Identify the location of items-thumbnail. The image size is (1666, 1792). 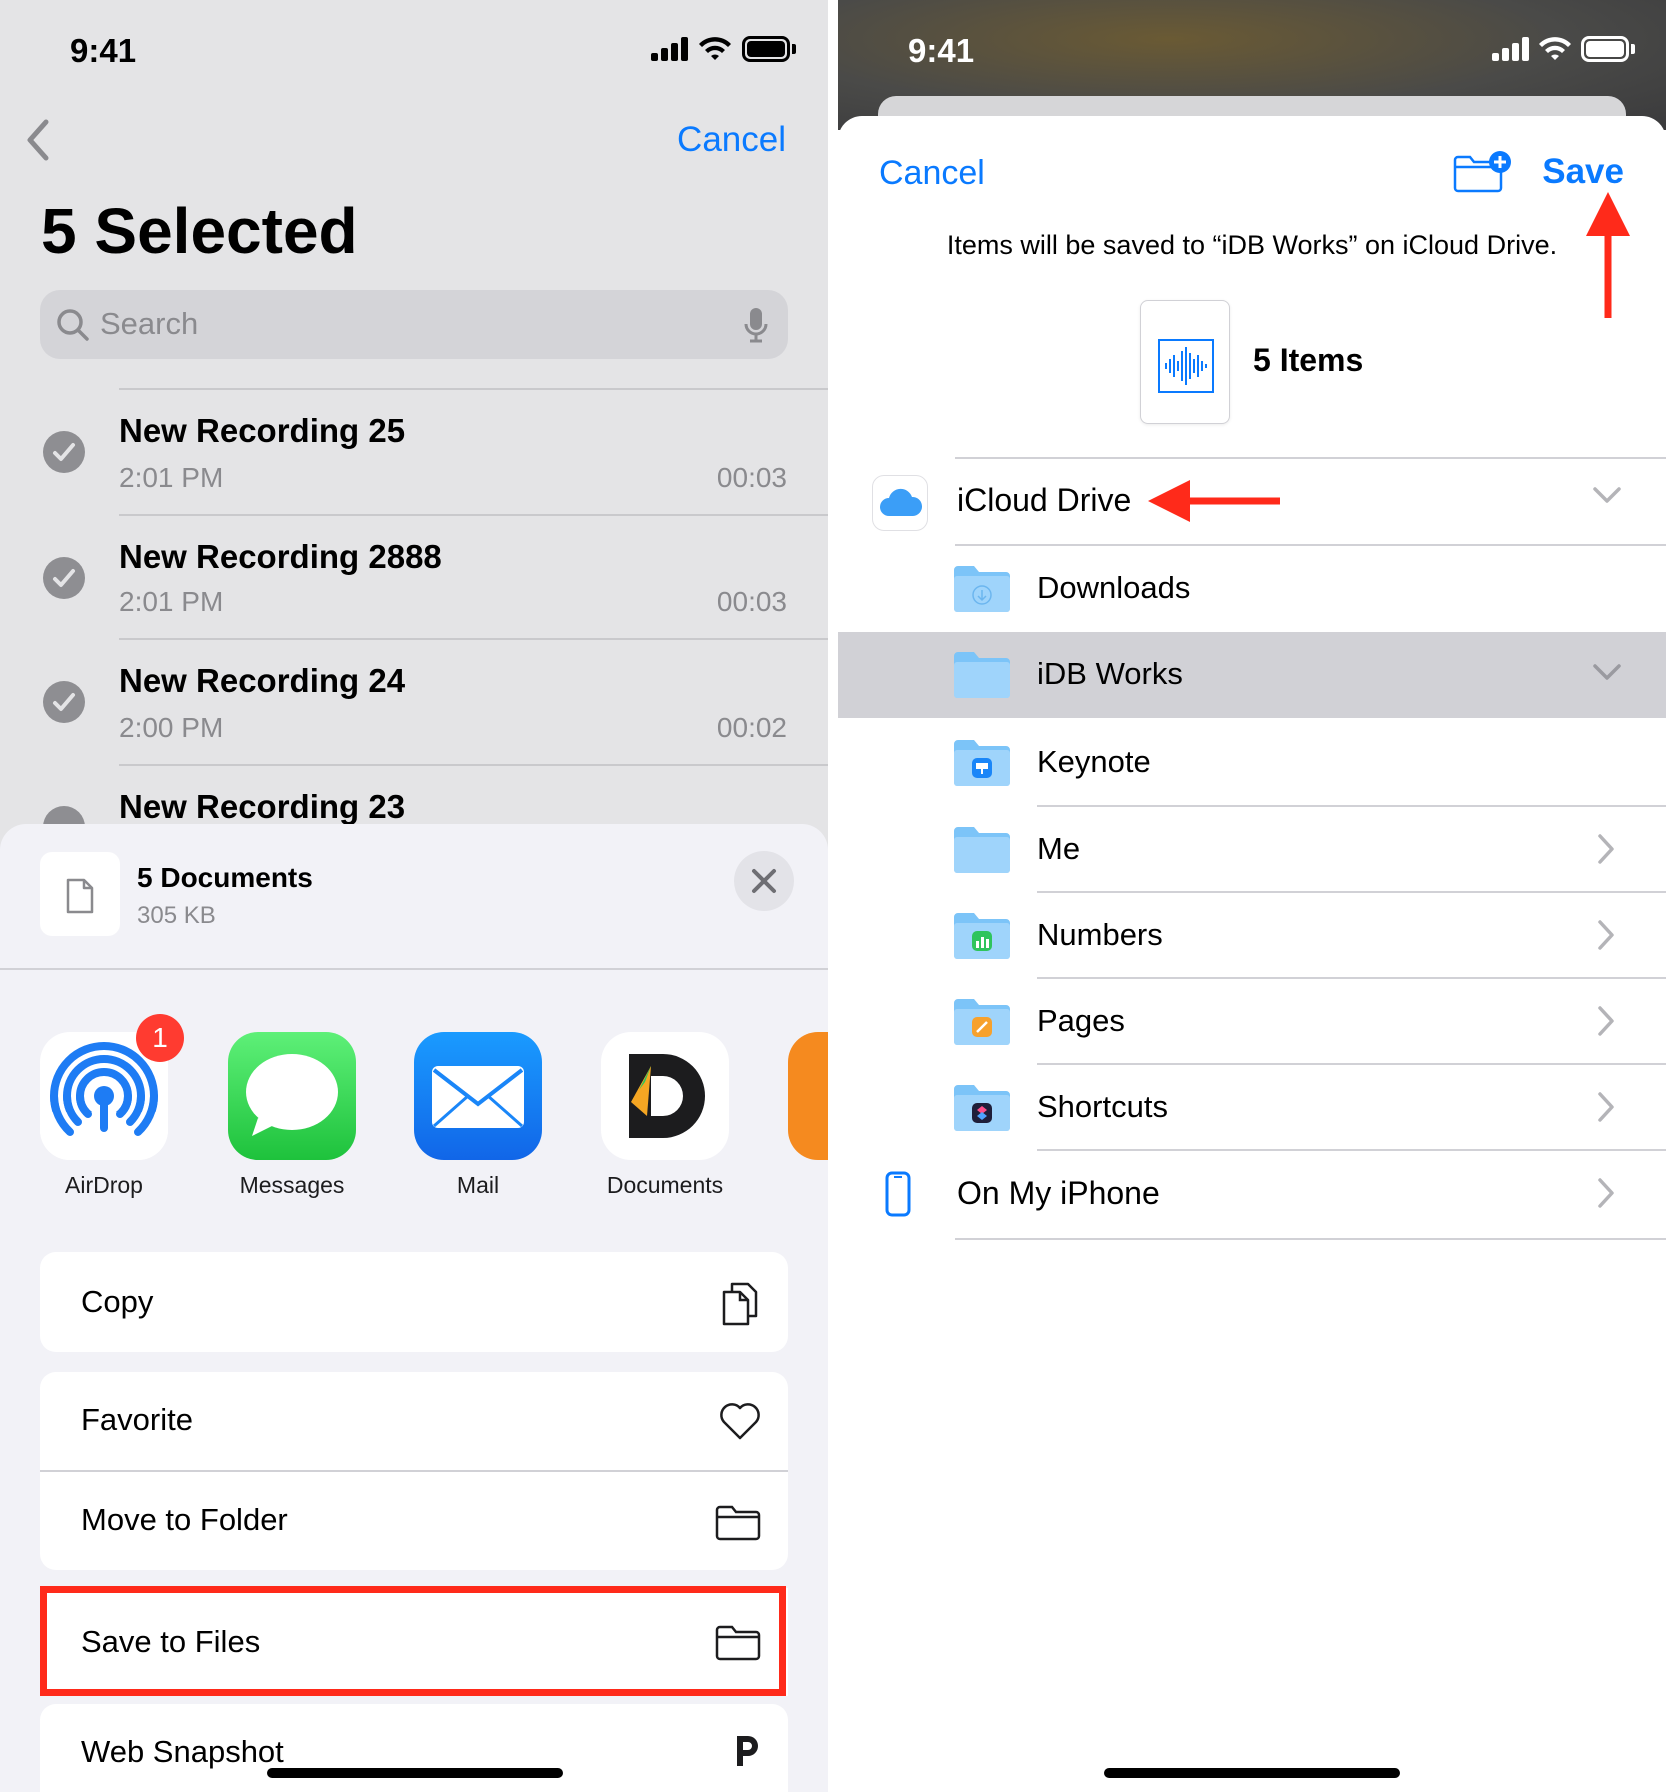
(1185, 362).